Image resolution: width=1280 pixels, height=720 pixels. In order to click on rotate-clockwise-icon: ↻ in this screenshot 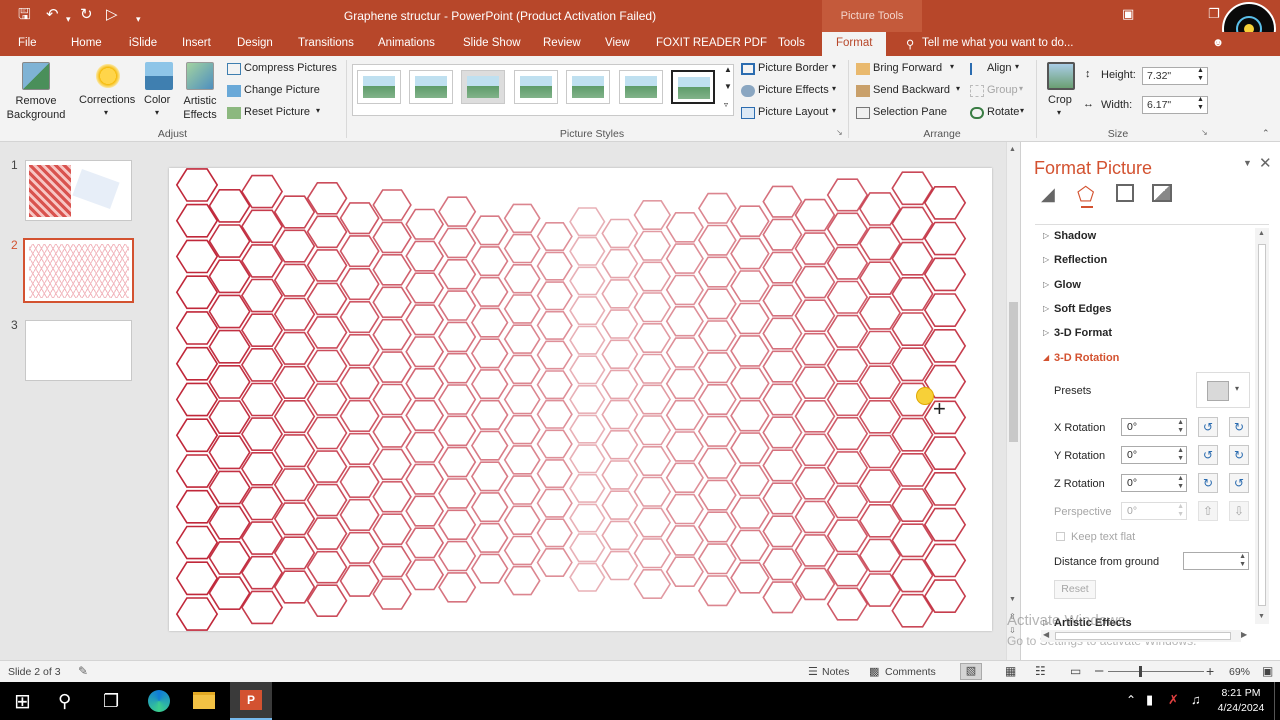, I will do `click(1208, 483)`.